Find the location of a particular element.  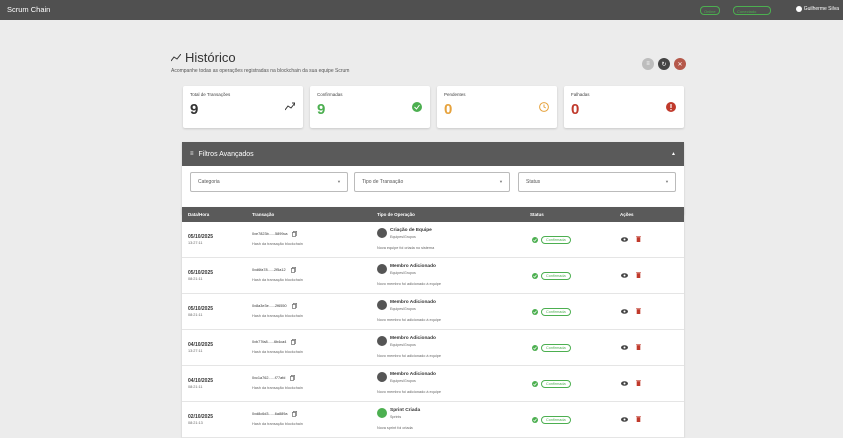

clock-icon is located at coordinates (544, 107).